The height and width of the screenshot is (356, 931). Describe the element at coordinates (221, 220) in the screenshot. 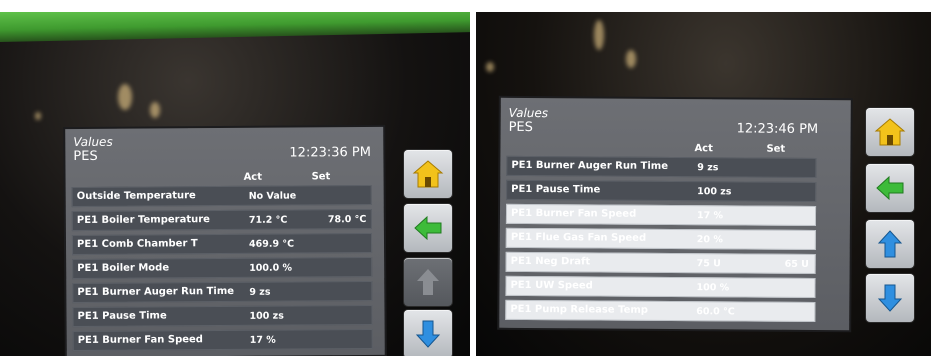

I see `value-row: PE1 Boiler Temperature 71.2 °C 78.0 °C` at that location.